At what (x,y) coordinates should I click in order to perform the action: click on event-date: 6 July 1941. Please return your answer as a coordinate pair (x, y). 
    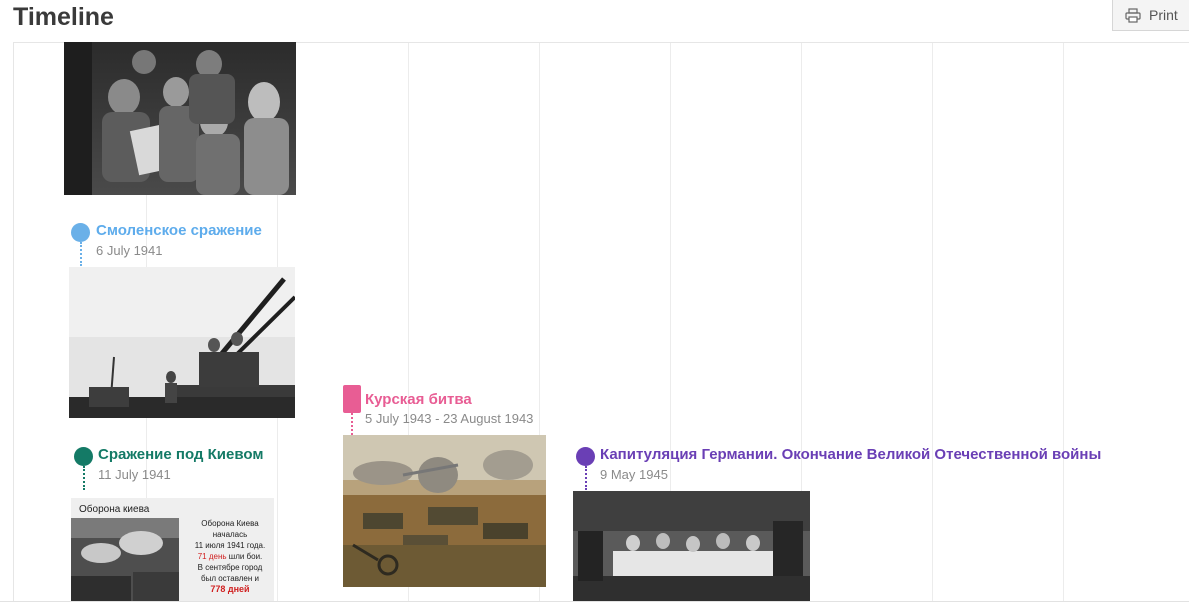
    Looking at the image, I should click on (129, 250).